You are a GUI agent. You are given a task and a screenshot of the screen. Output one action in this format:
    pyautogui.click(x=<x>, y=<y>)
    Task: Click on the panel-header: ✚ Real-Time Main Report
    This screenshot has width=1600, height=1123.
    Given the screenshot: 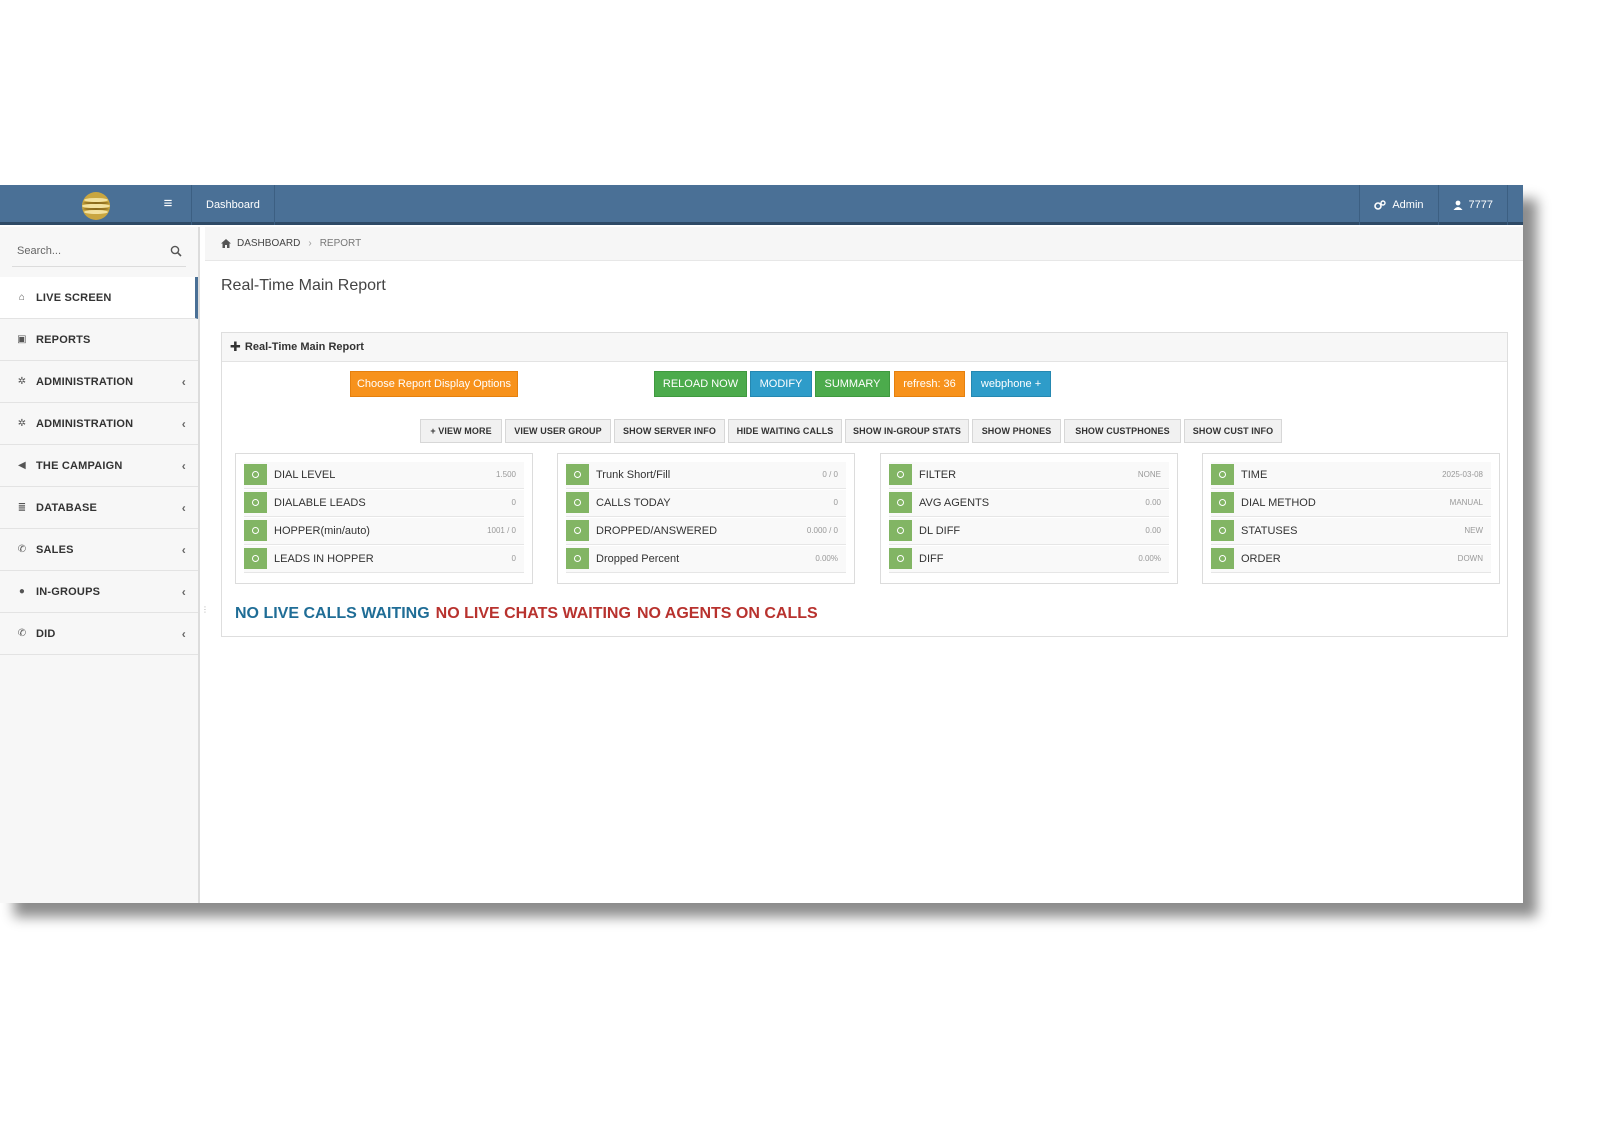 What is the action you would take?
    pyautogui.click(x=864, y=347)
    